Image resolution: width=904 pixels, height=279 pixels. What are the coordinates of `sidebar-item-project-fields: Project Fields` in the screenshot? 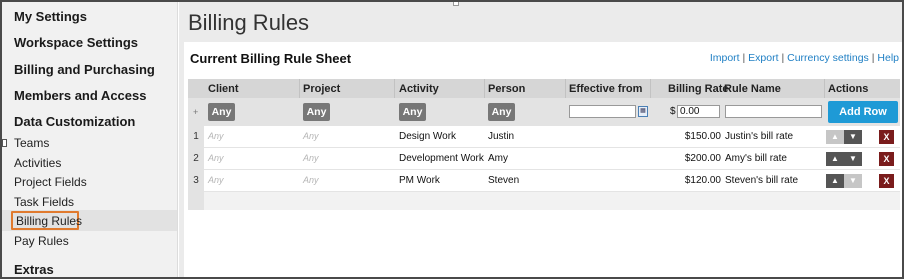 It's located at (50, 182).